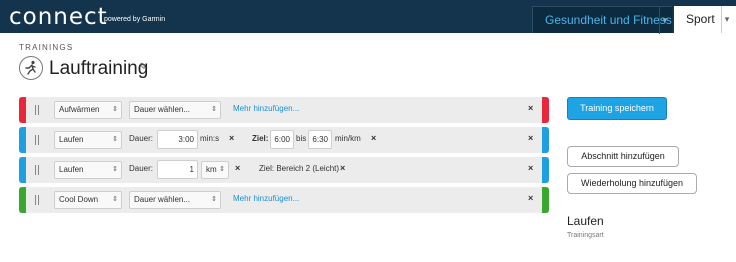 This screenshot has width=736, height=262. Describe the element at coordinates (260, 138) in the screenshot. I see `target-label: Ziel:` at that location.